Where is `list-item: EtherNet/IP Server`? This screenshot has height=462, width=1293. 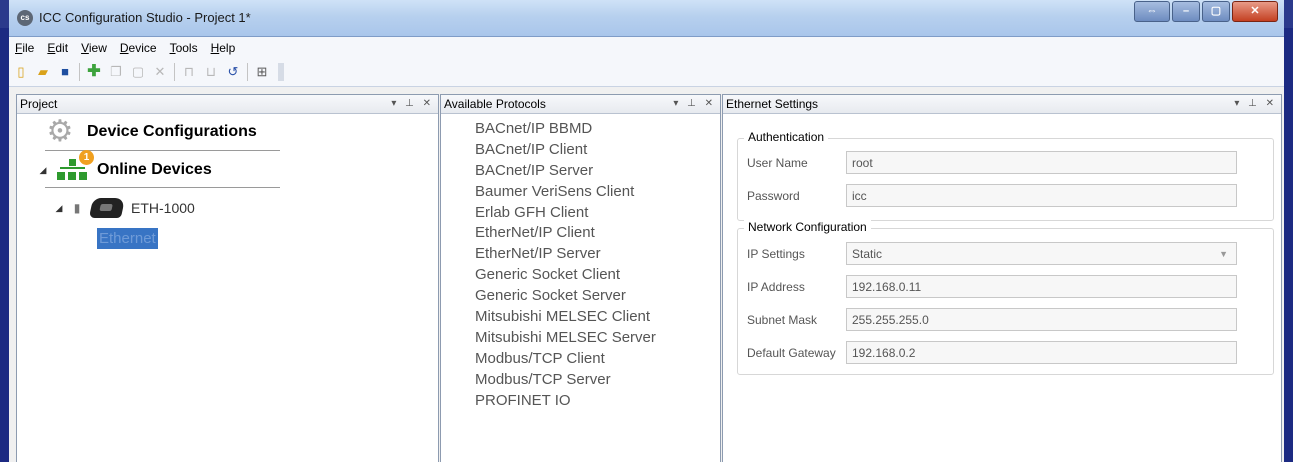 list-item: EtherNet/IP Server is located at coordinates (565, 254).